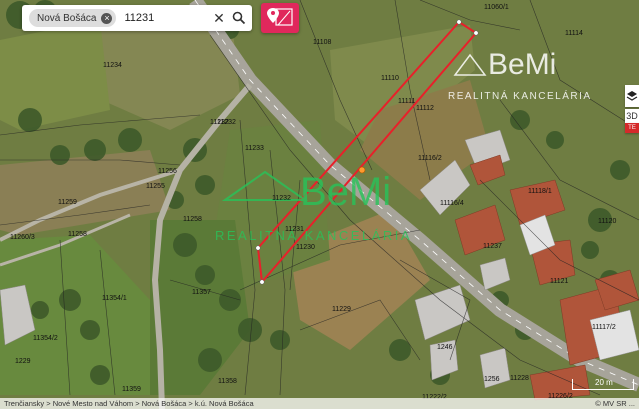 The image size is (639, 409). I want to click on parcel-label: 11120, so click(607, 221).